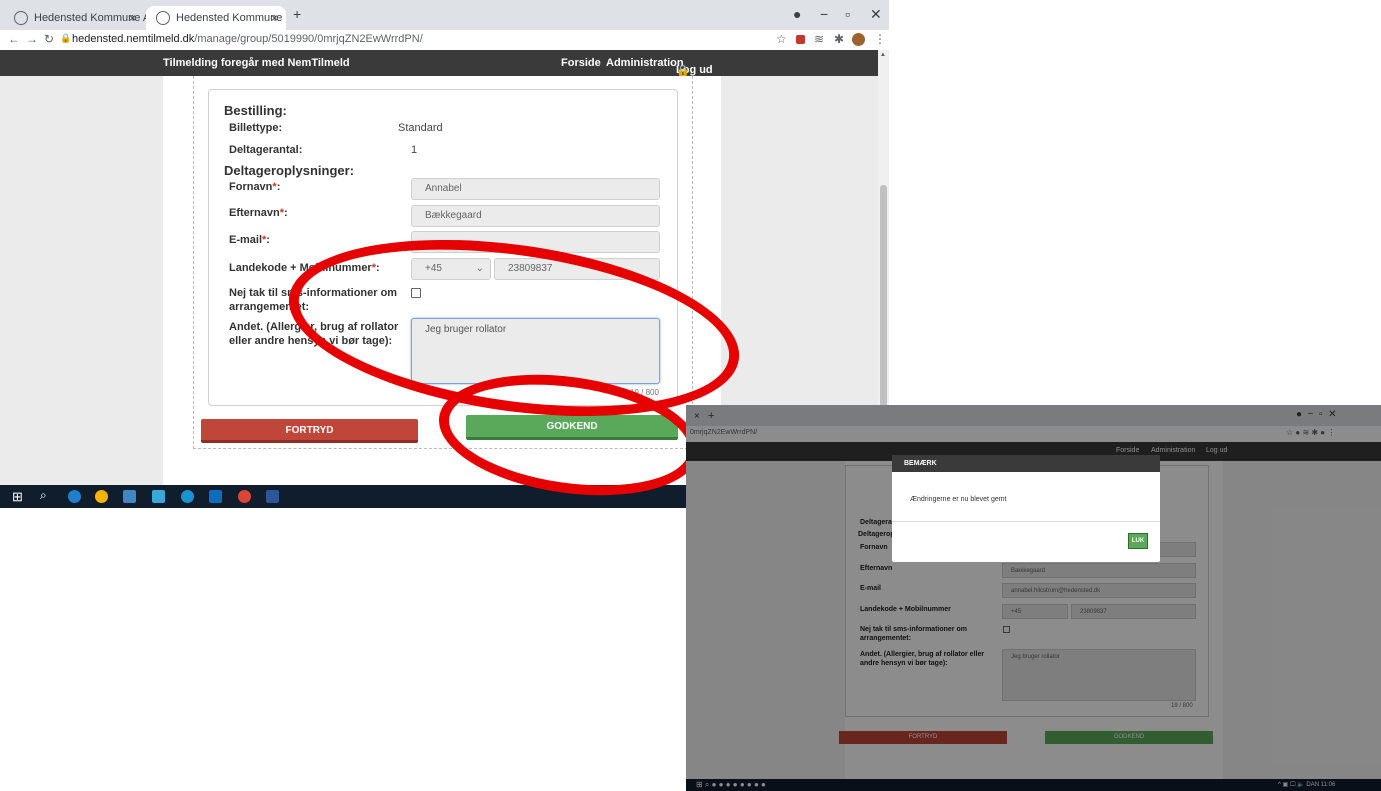  What do you see at coordinates (645, 63) in the screenshot?
I see `nav-administration: Administration` at bounding box center [645, 63].